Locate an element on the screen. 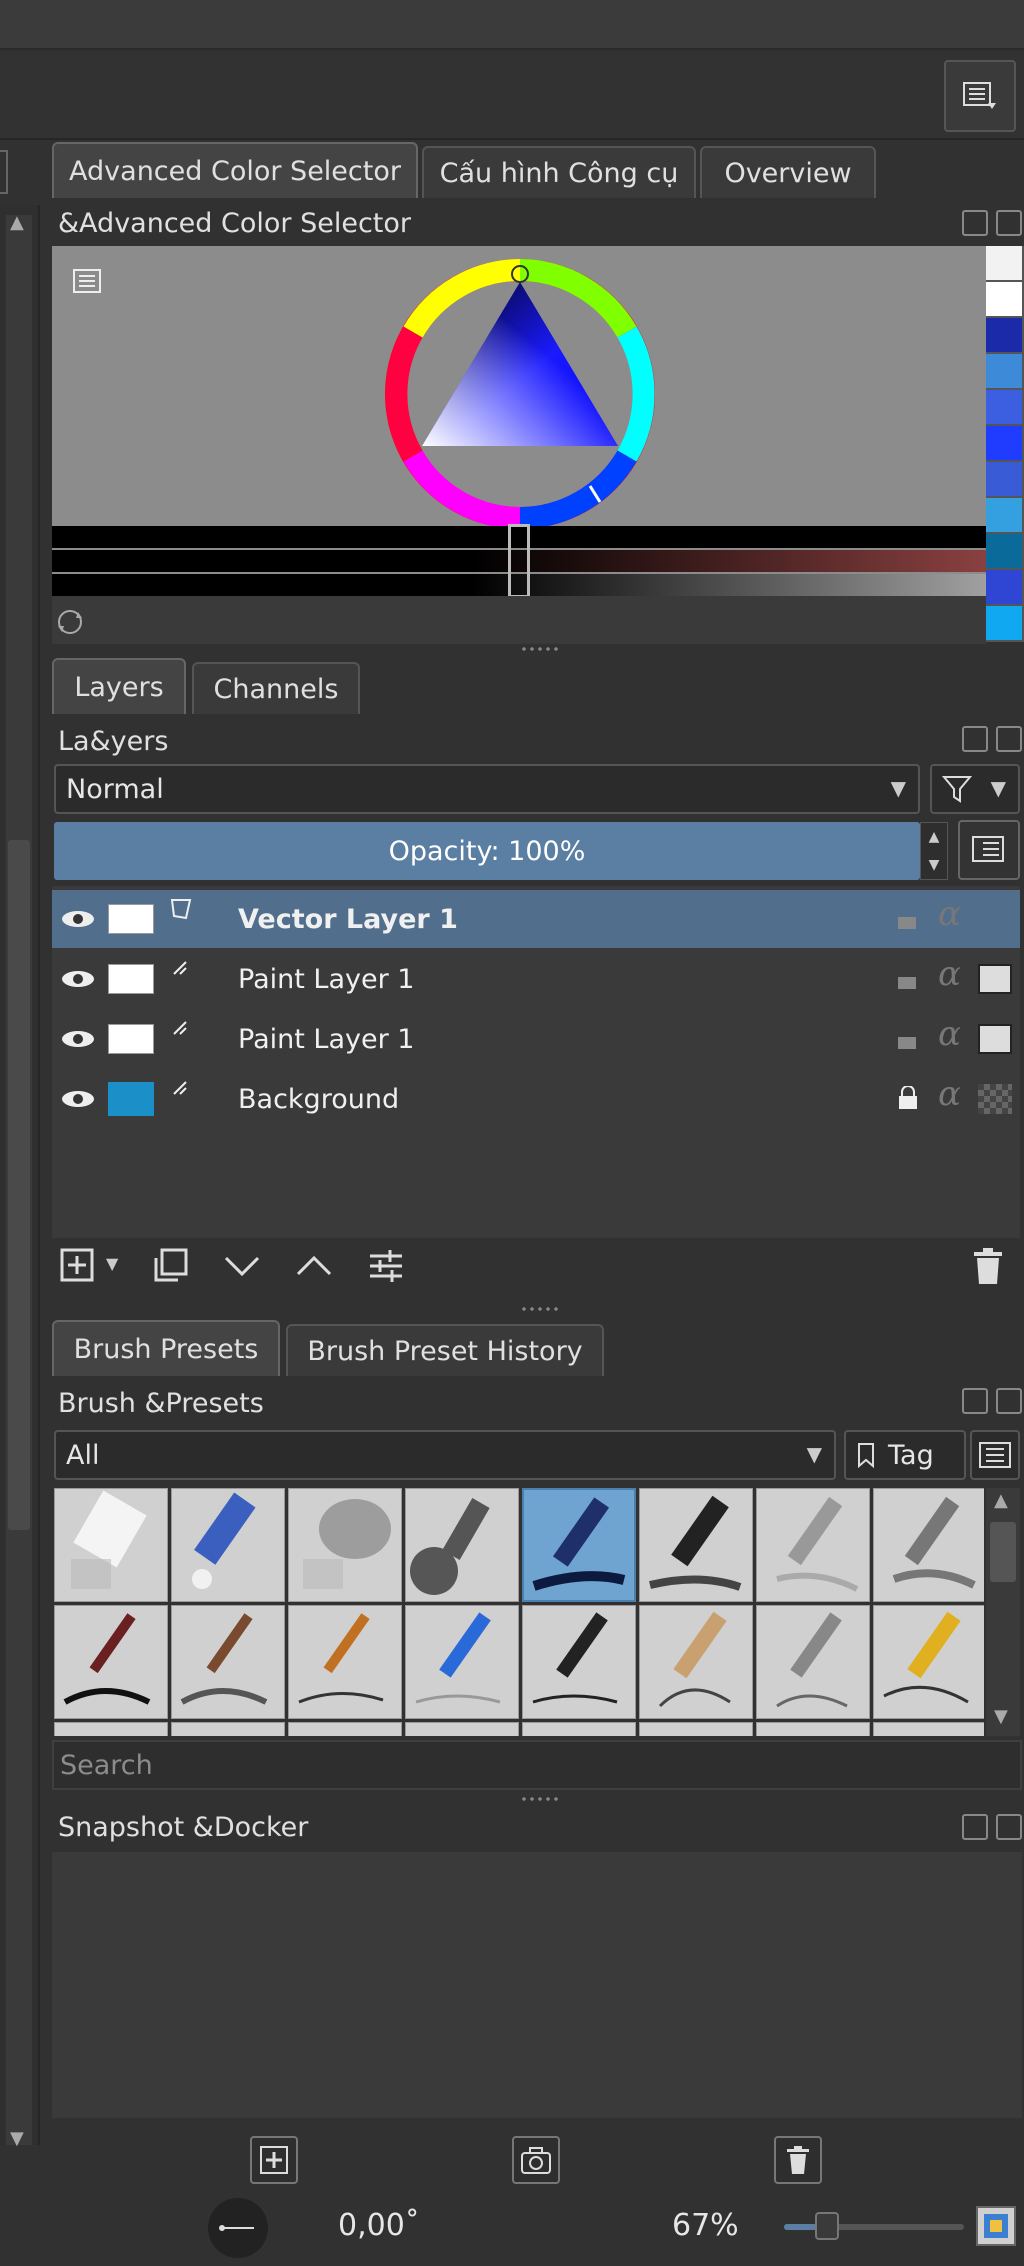 The width and height of the screenshot is (1024, 2266). move-layer-up-button is located at coordinates (314, 1266).